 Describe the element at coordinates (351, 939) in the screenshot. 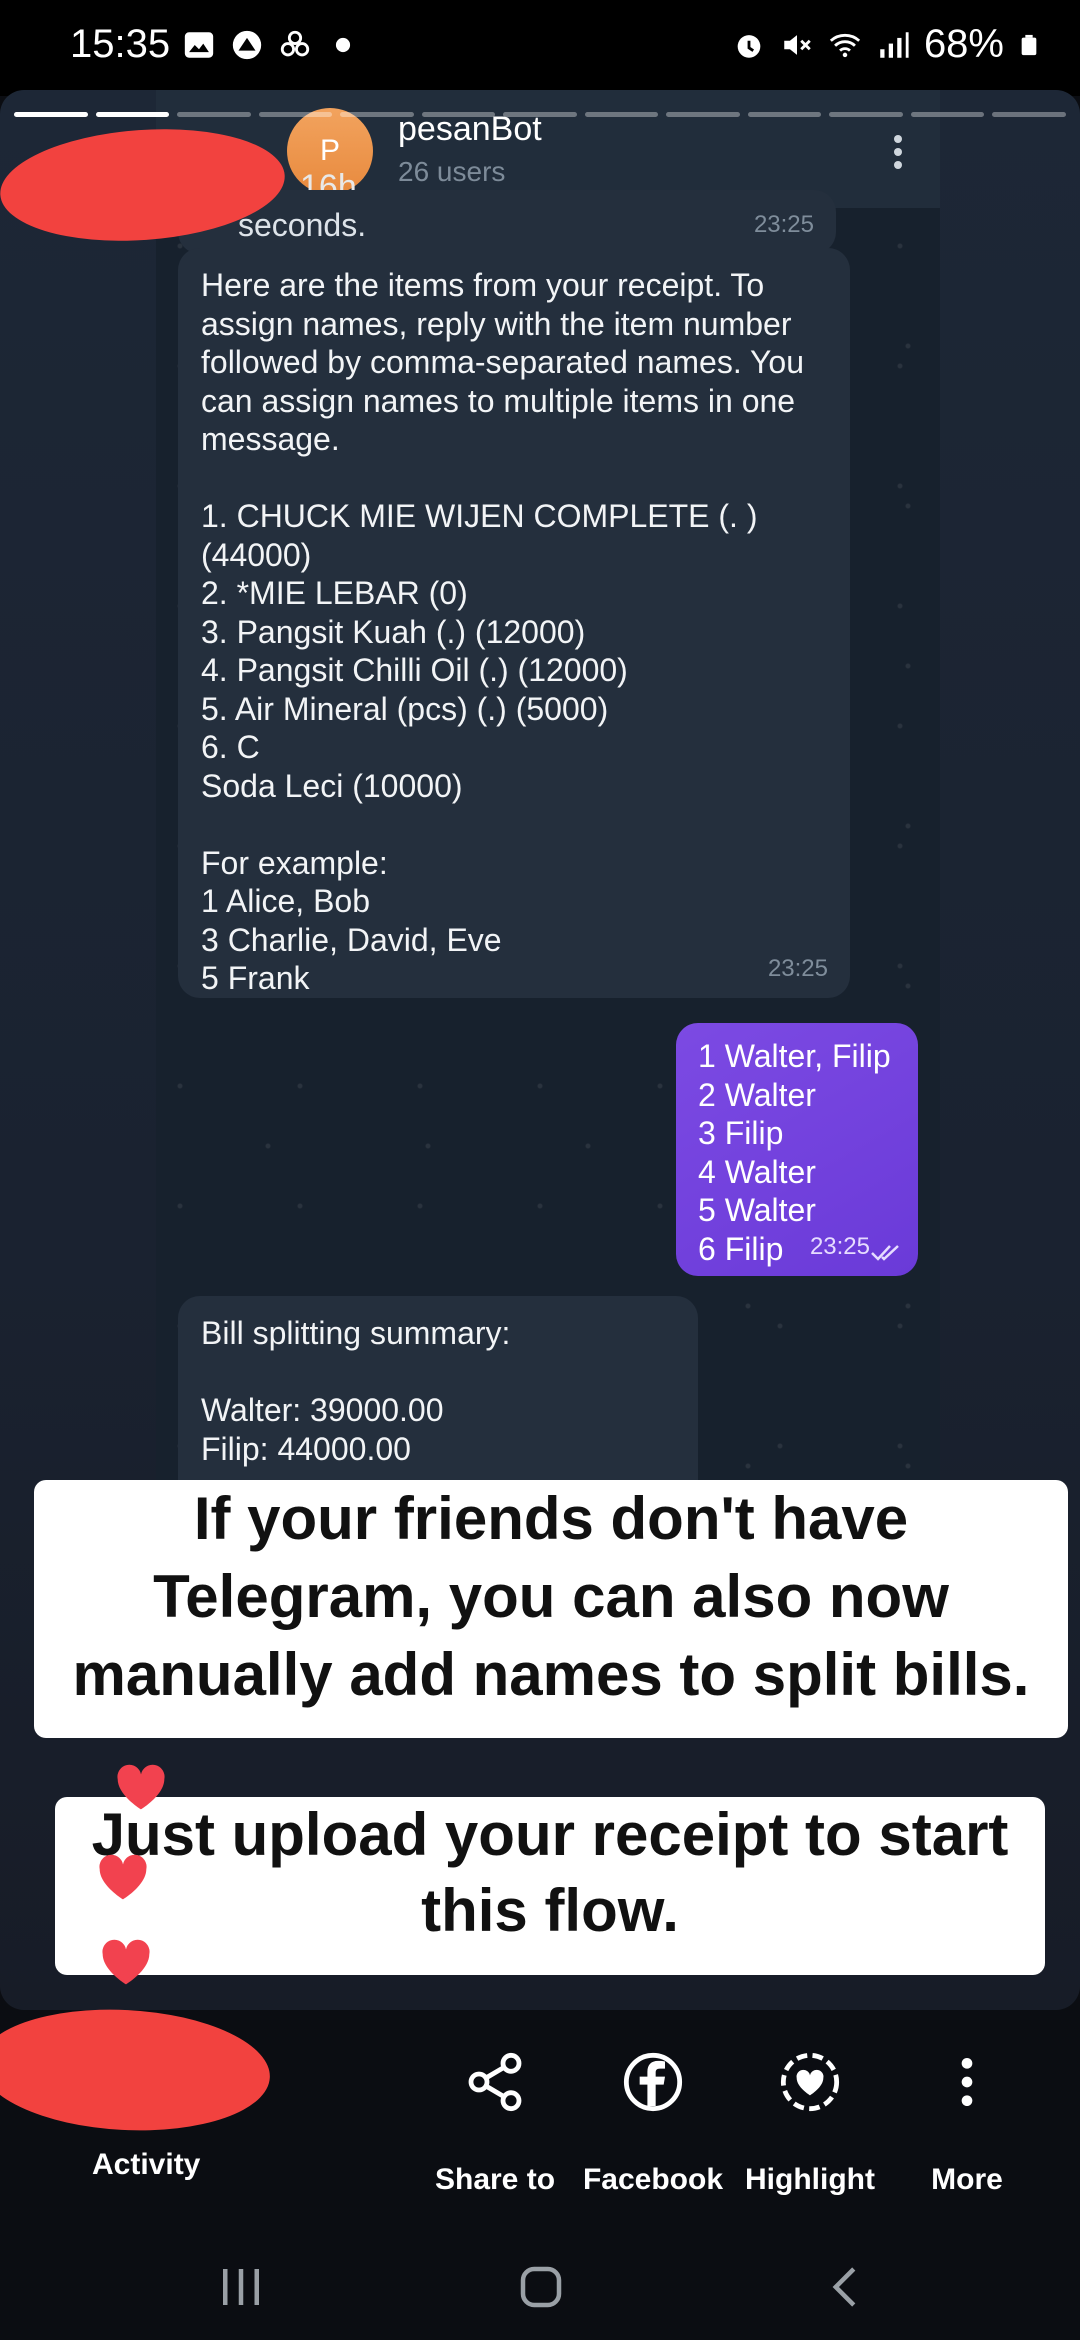

I see `message-line: 3 Charlie, David, Eve` at that location.